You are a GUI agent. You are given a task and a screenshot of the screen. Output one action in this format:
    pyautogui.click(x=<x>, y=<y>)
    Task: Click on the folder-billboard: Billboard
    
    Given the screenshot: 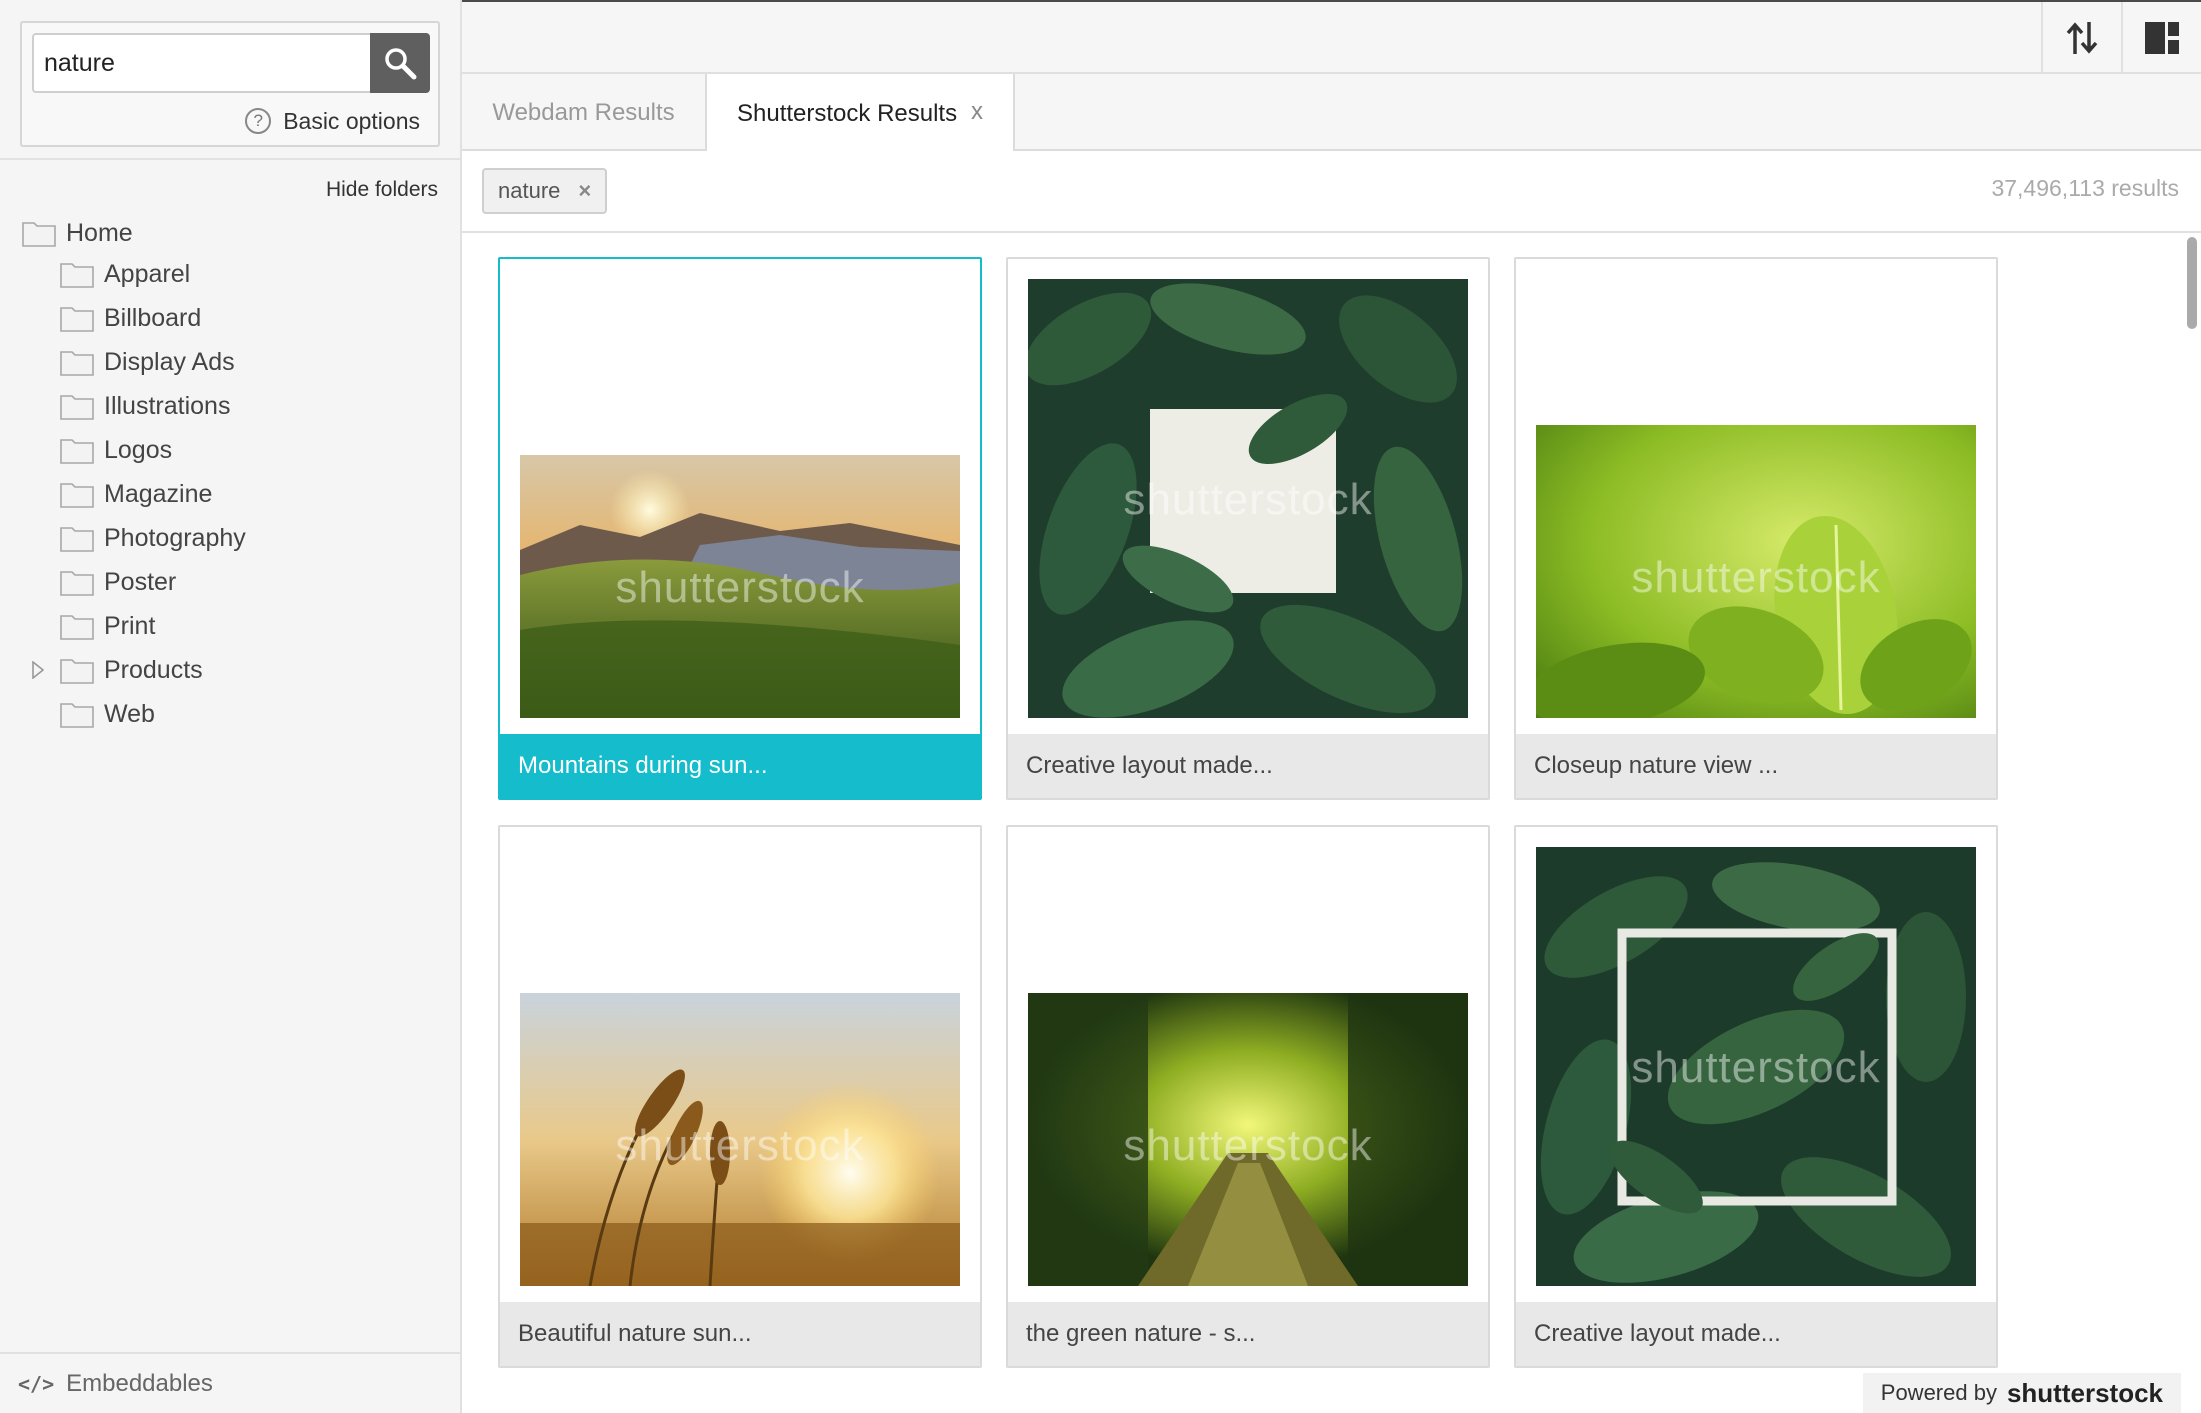 What is the action you would take?
    pyautogui.click(x=130, y=318)
    